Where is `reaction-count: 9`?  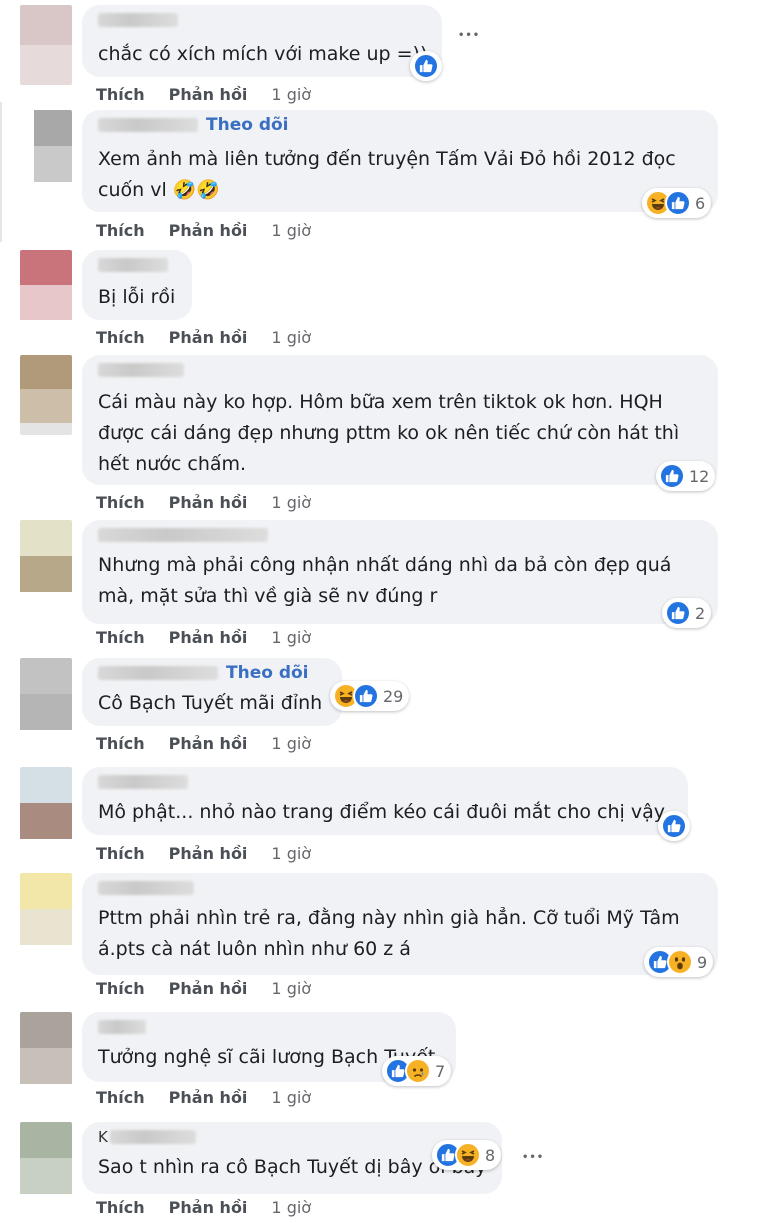
reaction-count: 9 is located at coordinates (702, 962).